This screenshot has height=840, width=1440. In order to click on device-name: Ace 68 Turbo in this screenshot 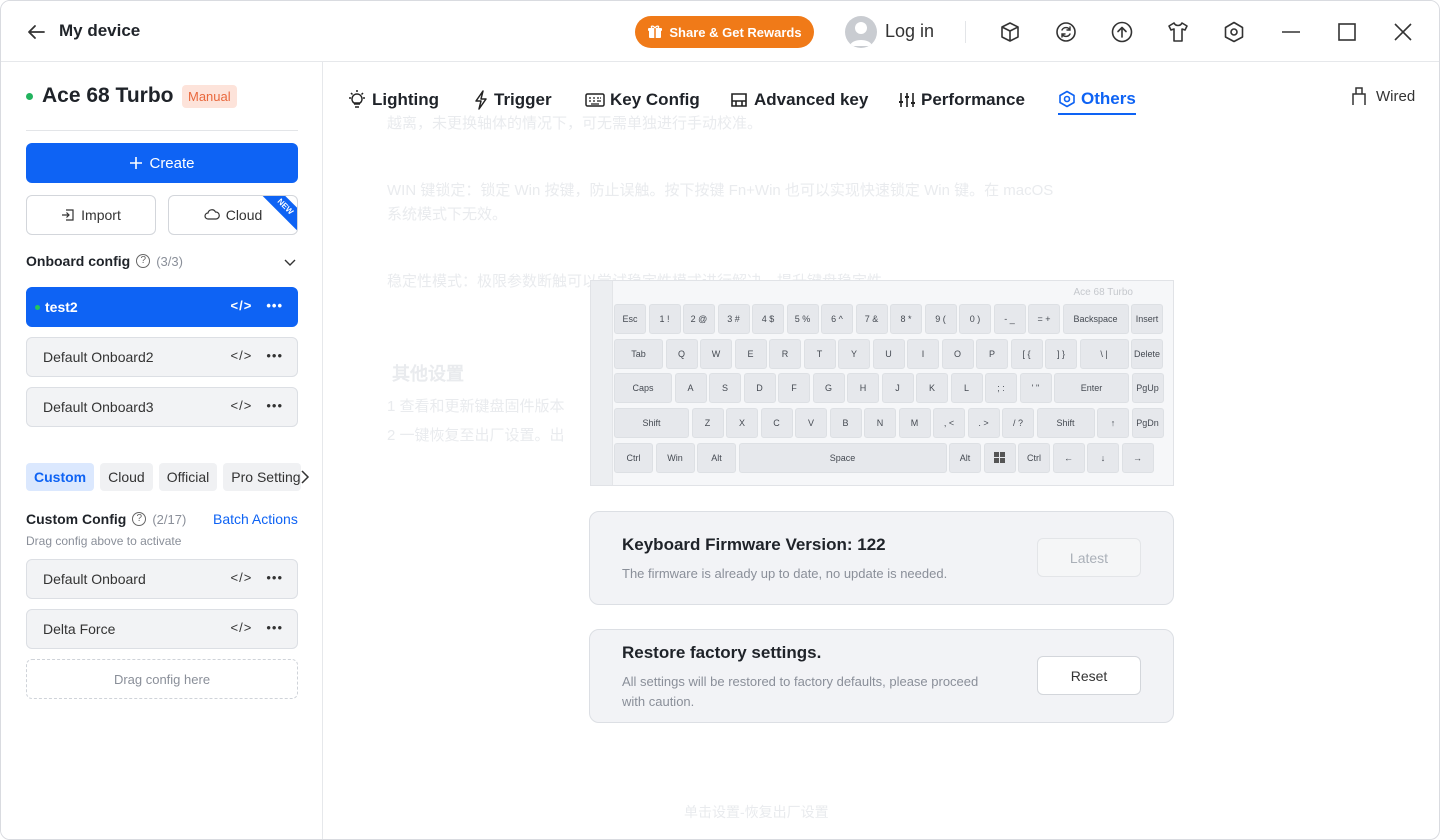, I will do `click(108, 95)`.